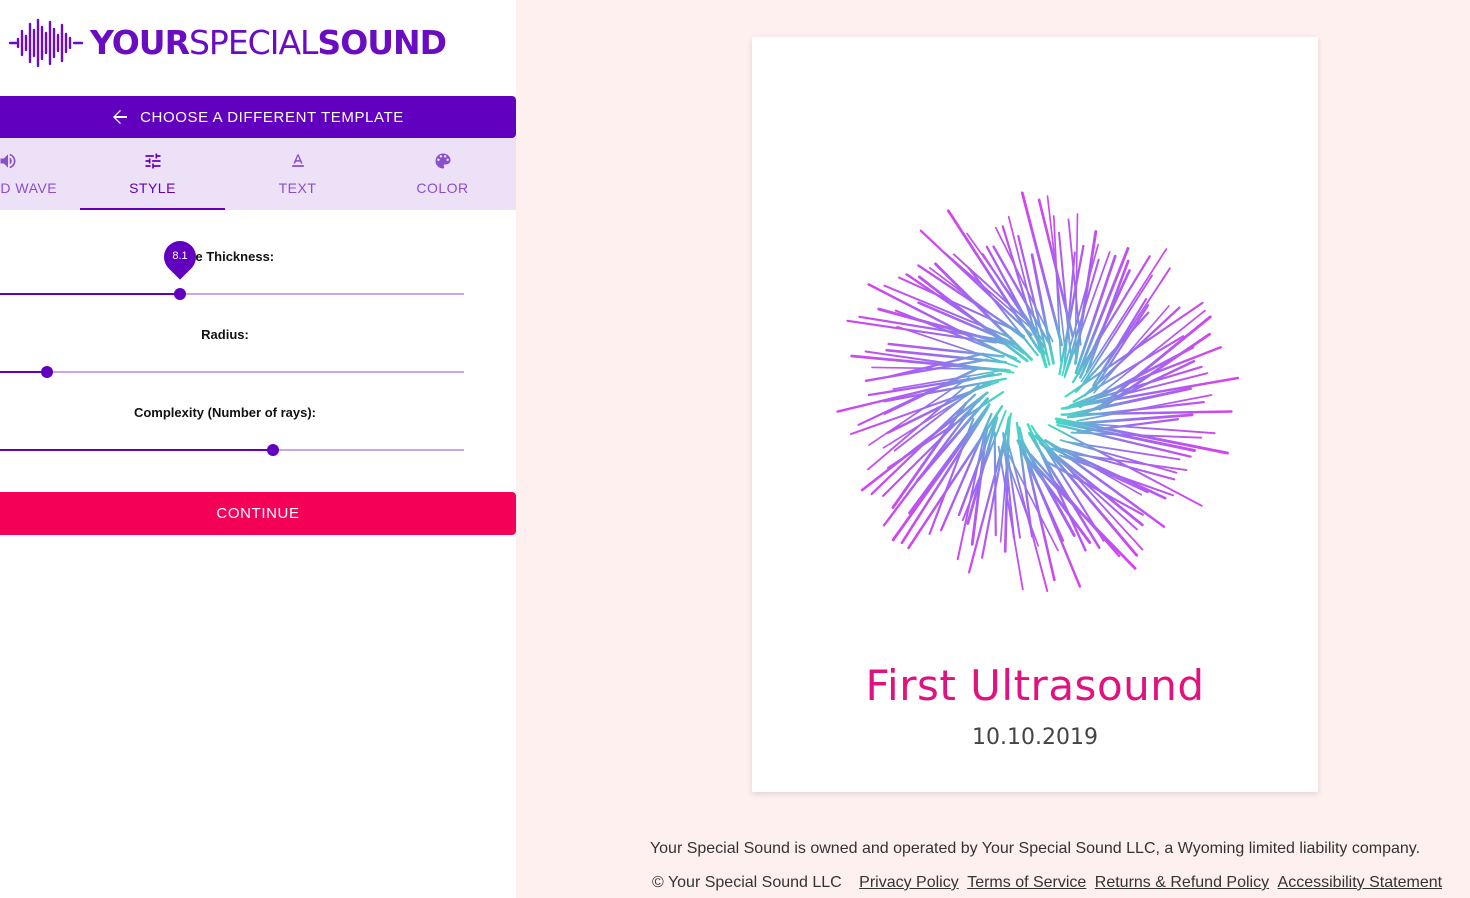 The height and width of the screenshot is (898, 1470). I want to click on tab-text-label: TEXT, so click(297, 188).